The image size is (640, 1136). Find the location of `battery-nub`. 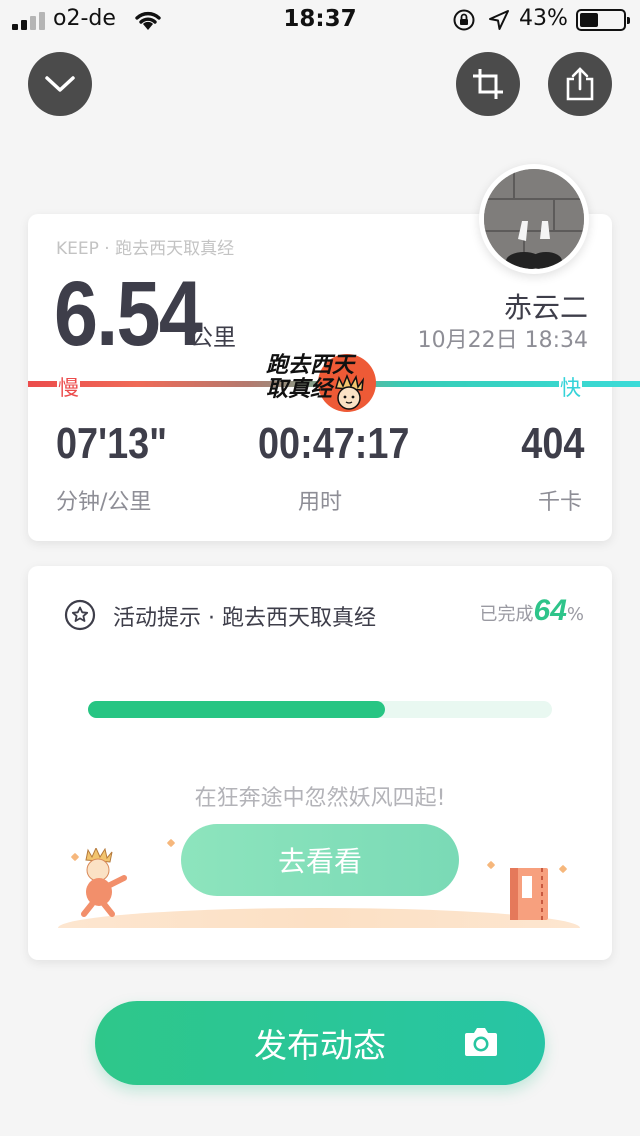

battery-nub is located at coordinates (628, 20).